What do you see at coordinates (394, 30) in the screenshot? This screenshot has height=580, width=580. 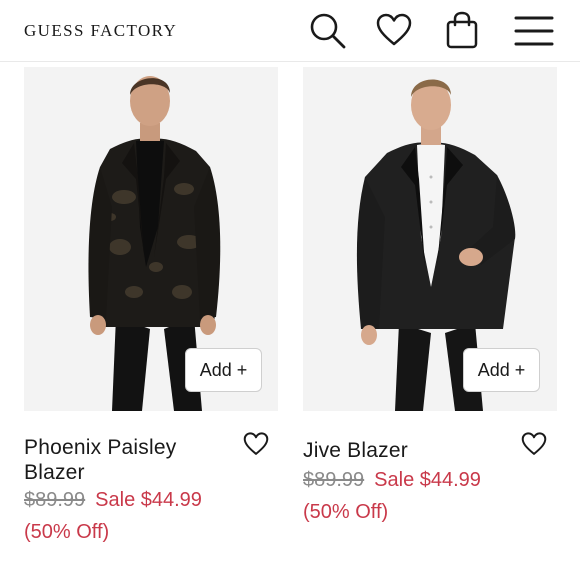 I see `heart-icon` at bounding box center [394, 30].